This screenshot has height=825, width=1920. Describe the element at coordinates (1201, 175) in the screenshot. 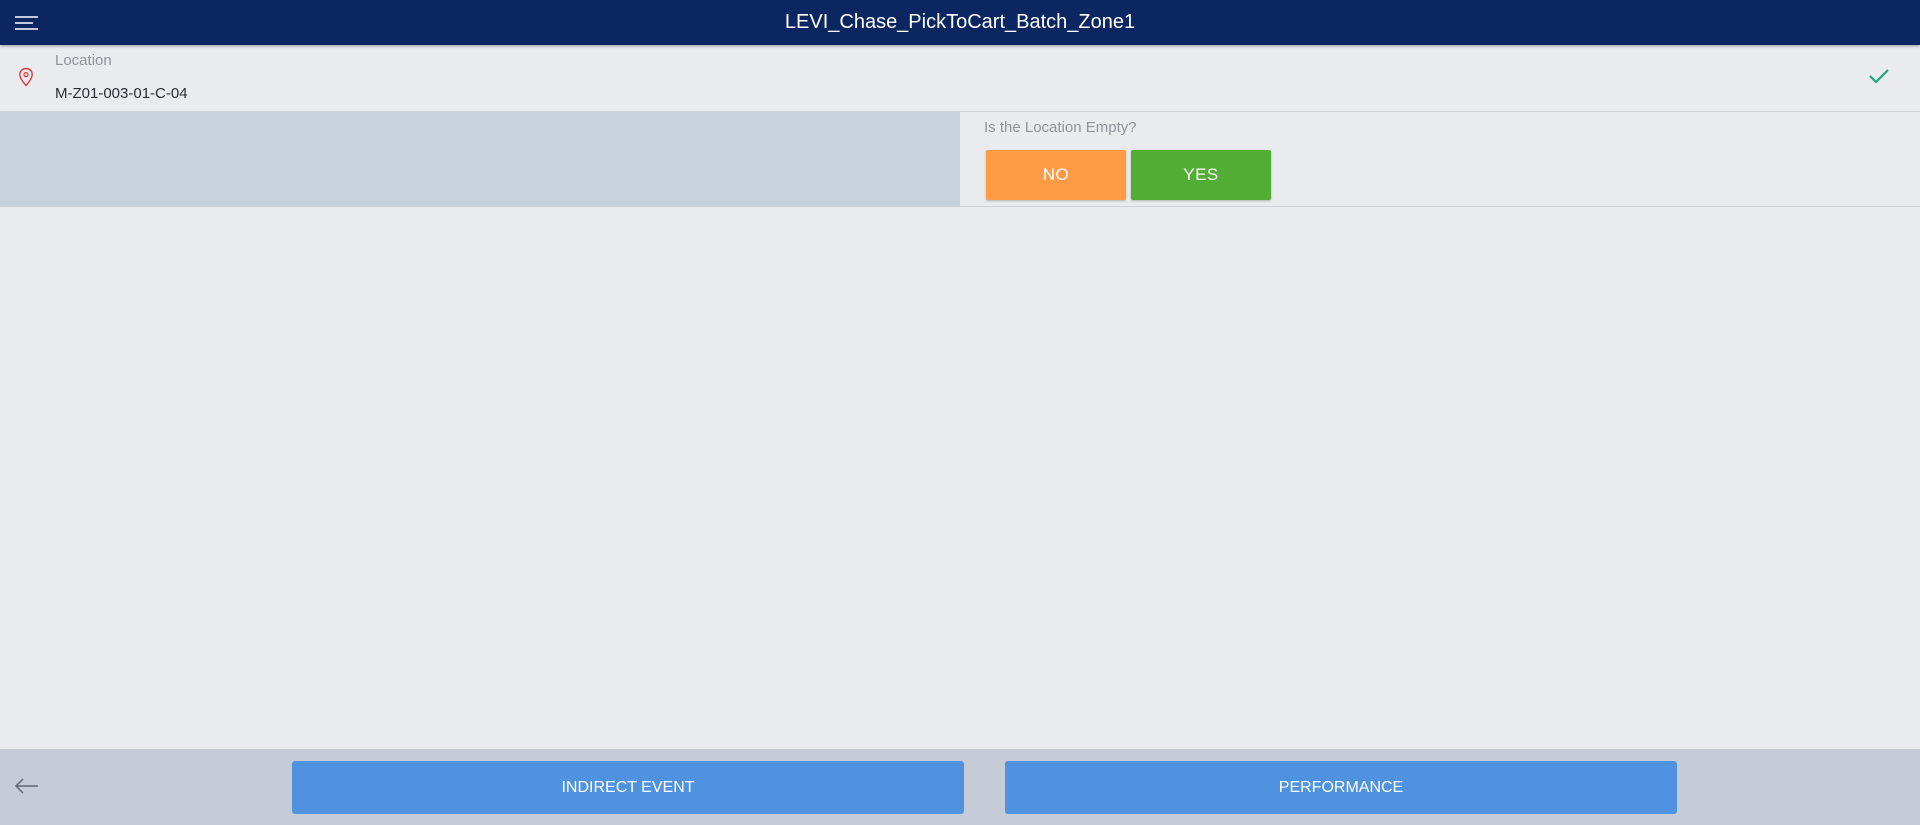

I see `yes-button: YES` at that location.